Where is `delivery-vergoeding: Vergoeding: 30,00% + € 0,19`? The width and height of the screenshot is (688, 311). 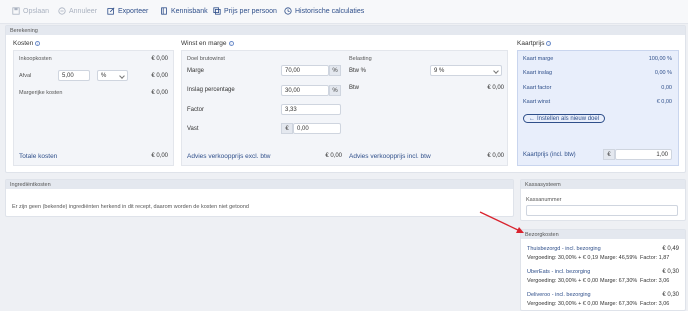 delivery-vergoeding: Vergoeding: 30,00% + € 0,19 is located at coordinates (563, 258).